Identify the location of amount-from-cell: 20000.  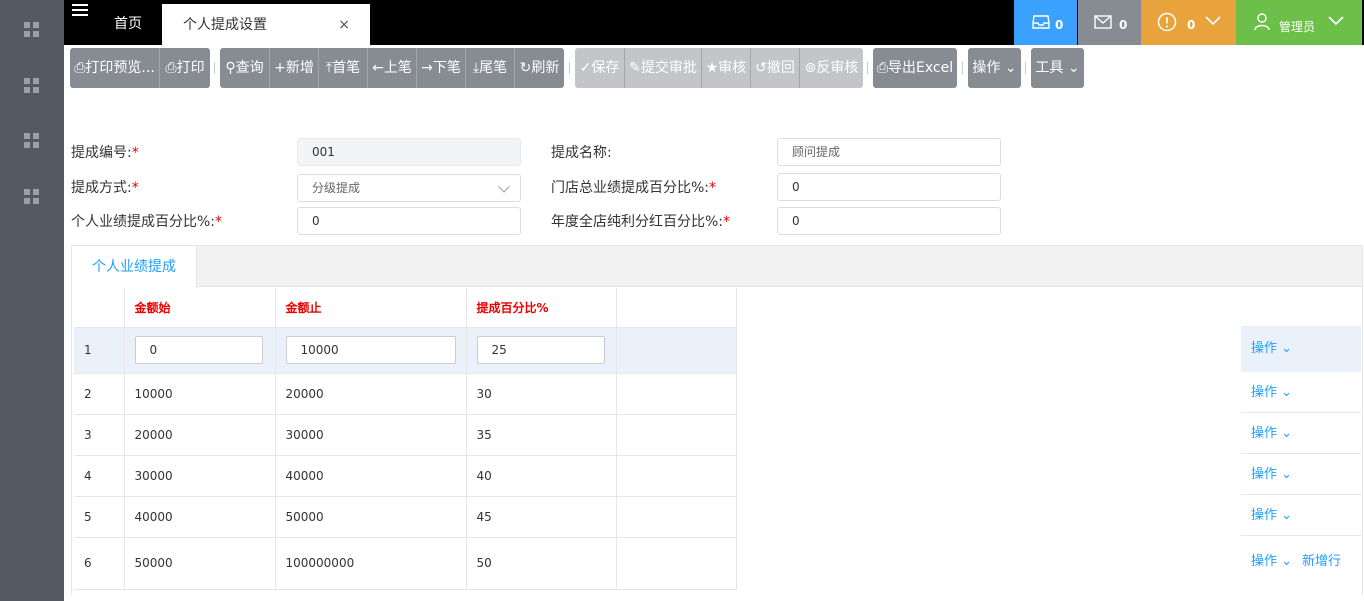
(200, 435).